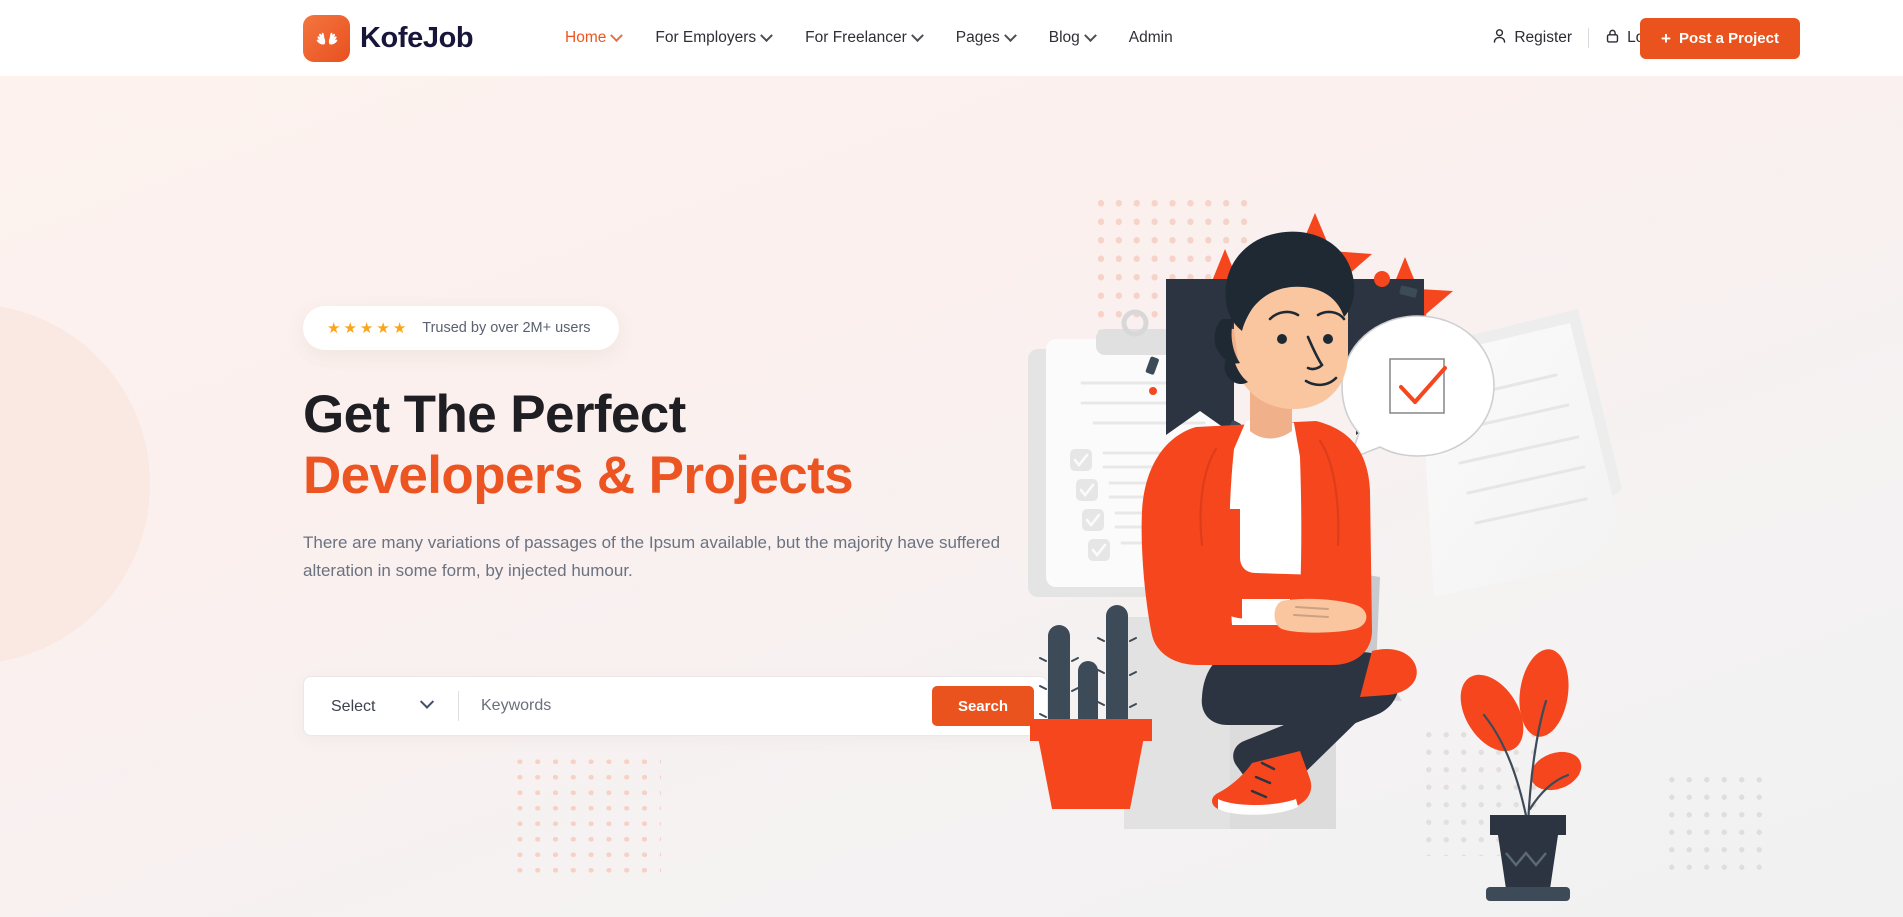 The height and width of the screenshot is (917, 1903). Describe the element at coordinates (506, 328) in the screenshot. I see `trust-badge-text: Trused by over 2M+ users` at that location.